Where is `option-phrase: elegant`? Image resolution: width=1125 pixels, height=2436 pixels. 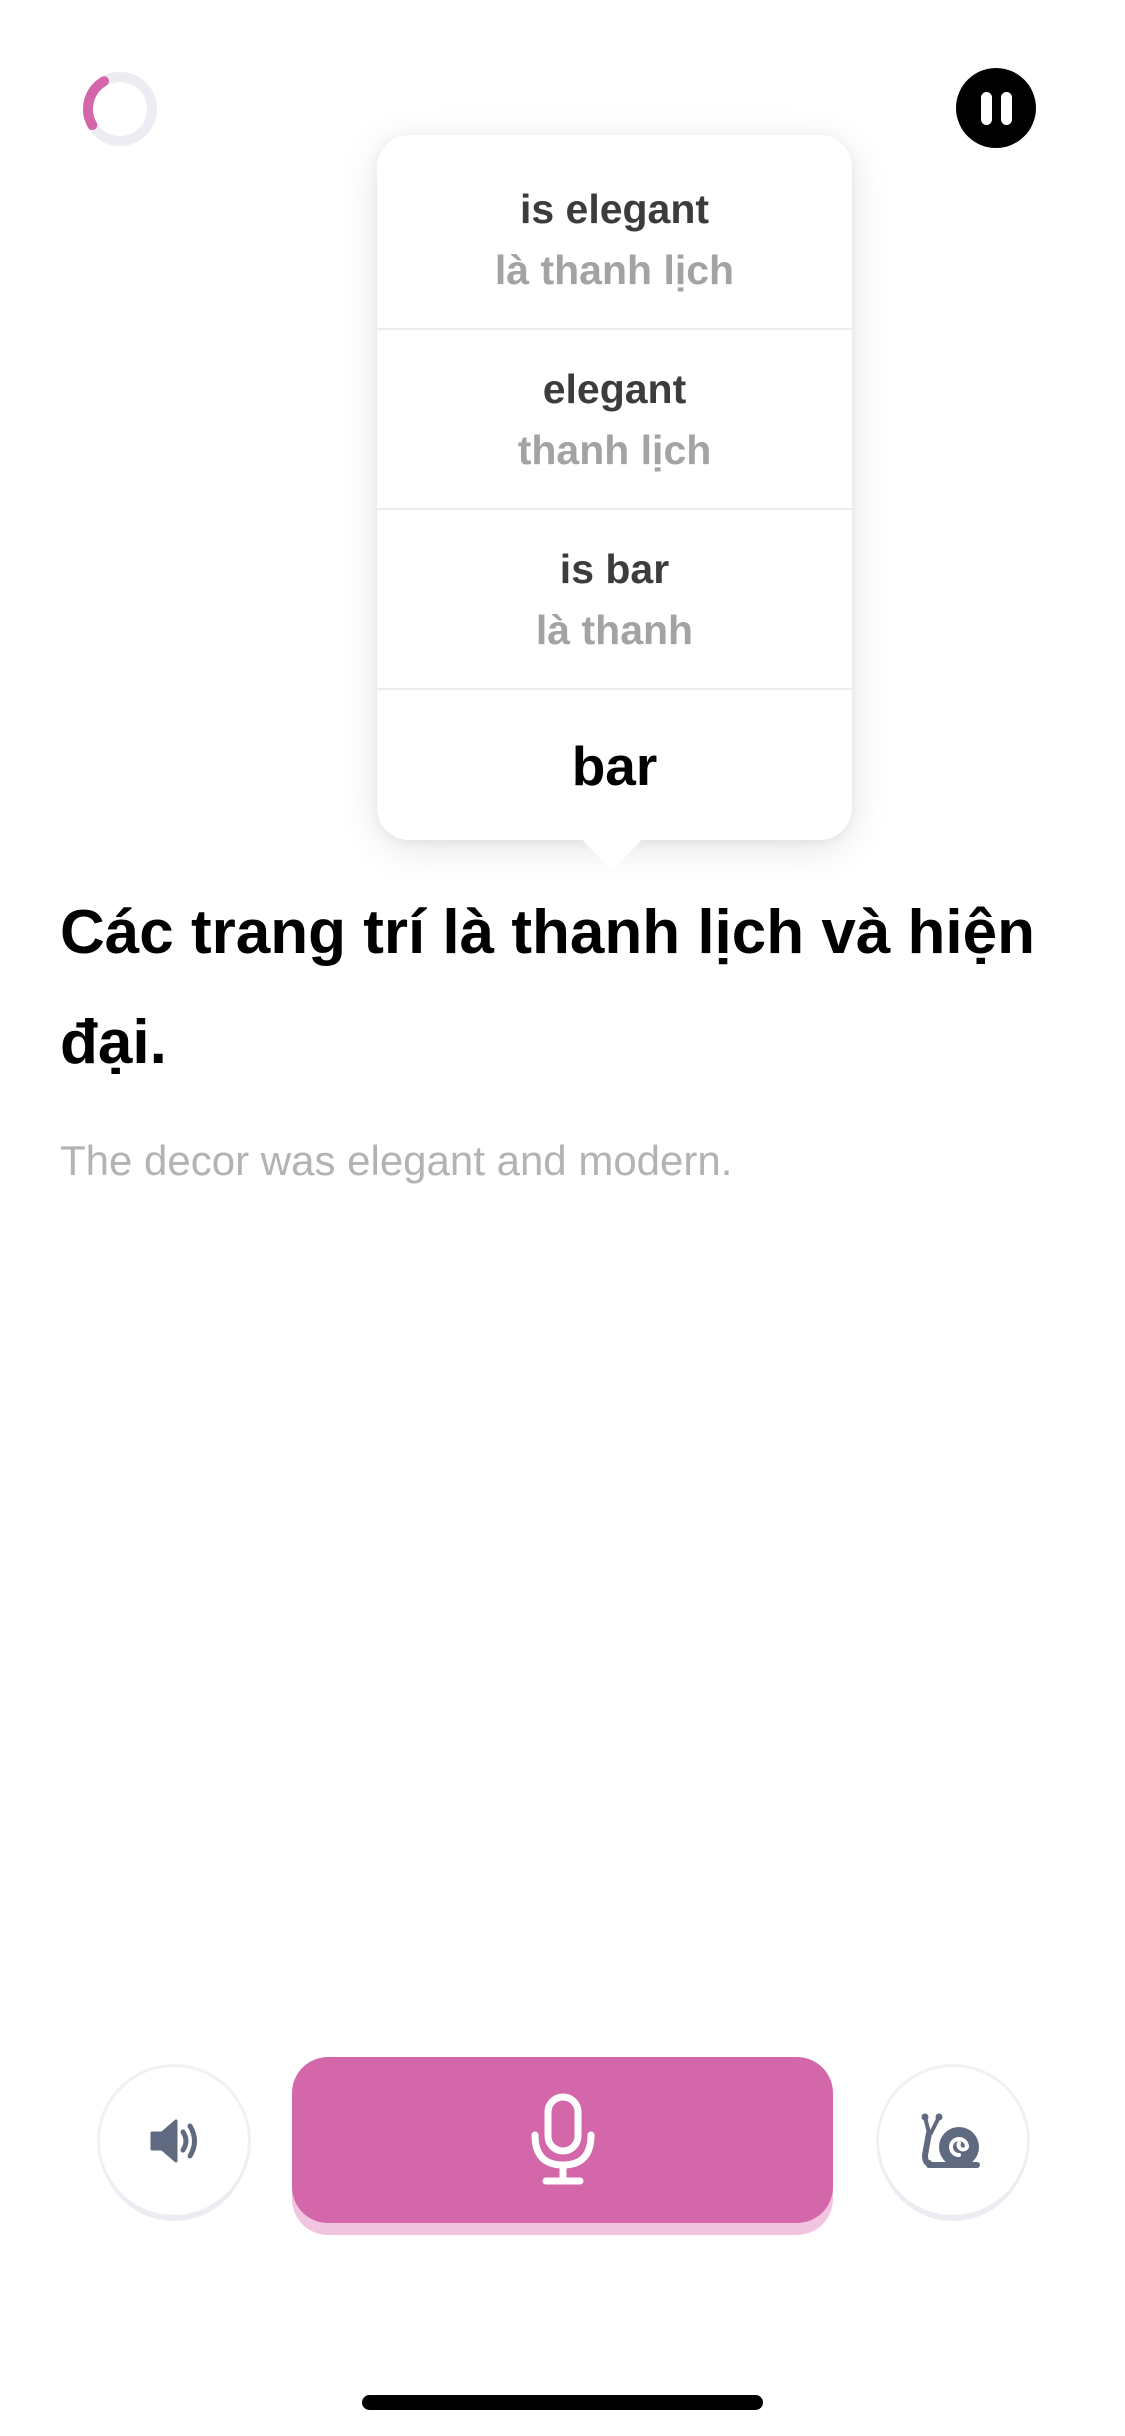
option-phrase: elegant is located at coordinates (614, 389).